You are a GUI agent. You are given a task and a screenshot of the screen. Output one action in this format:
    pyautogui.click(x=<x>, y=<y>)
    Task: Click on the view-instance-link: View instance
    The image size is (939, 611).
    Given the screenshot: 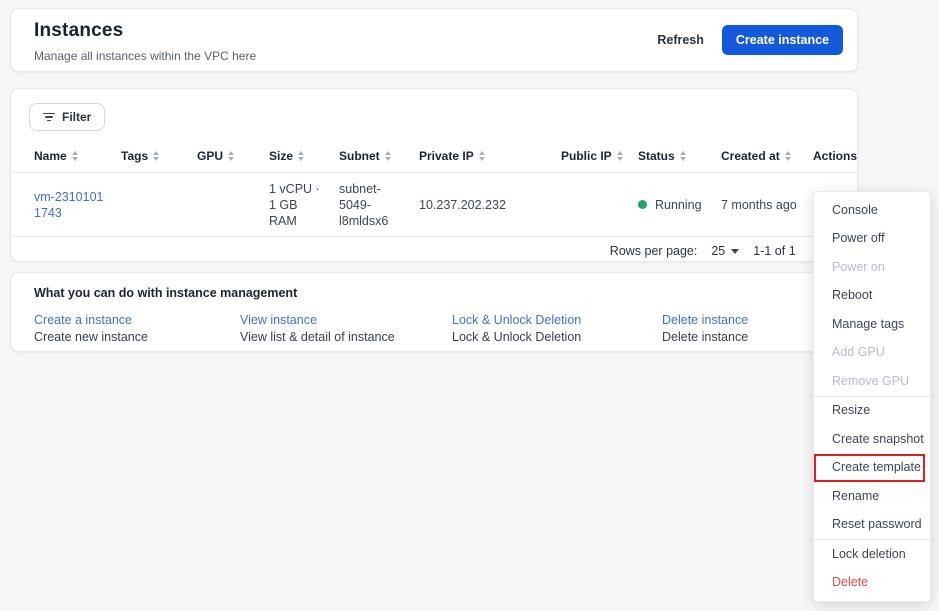 What is the action you would take?
    pyautogui.click(x=346, y=320)
    